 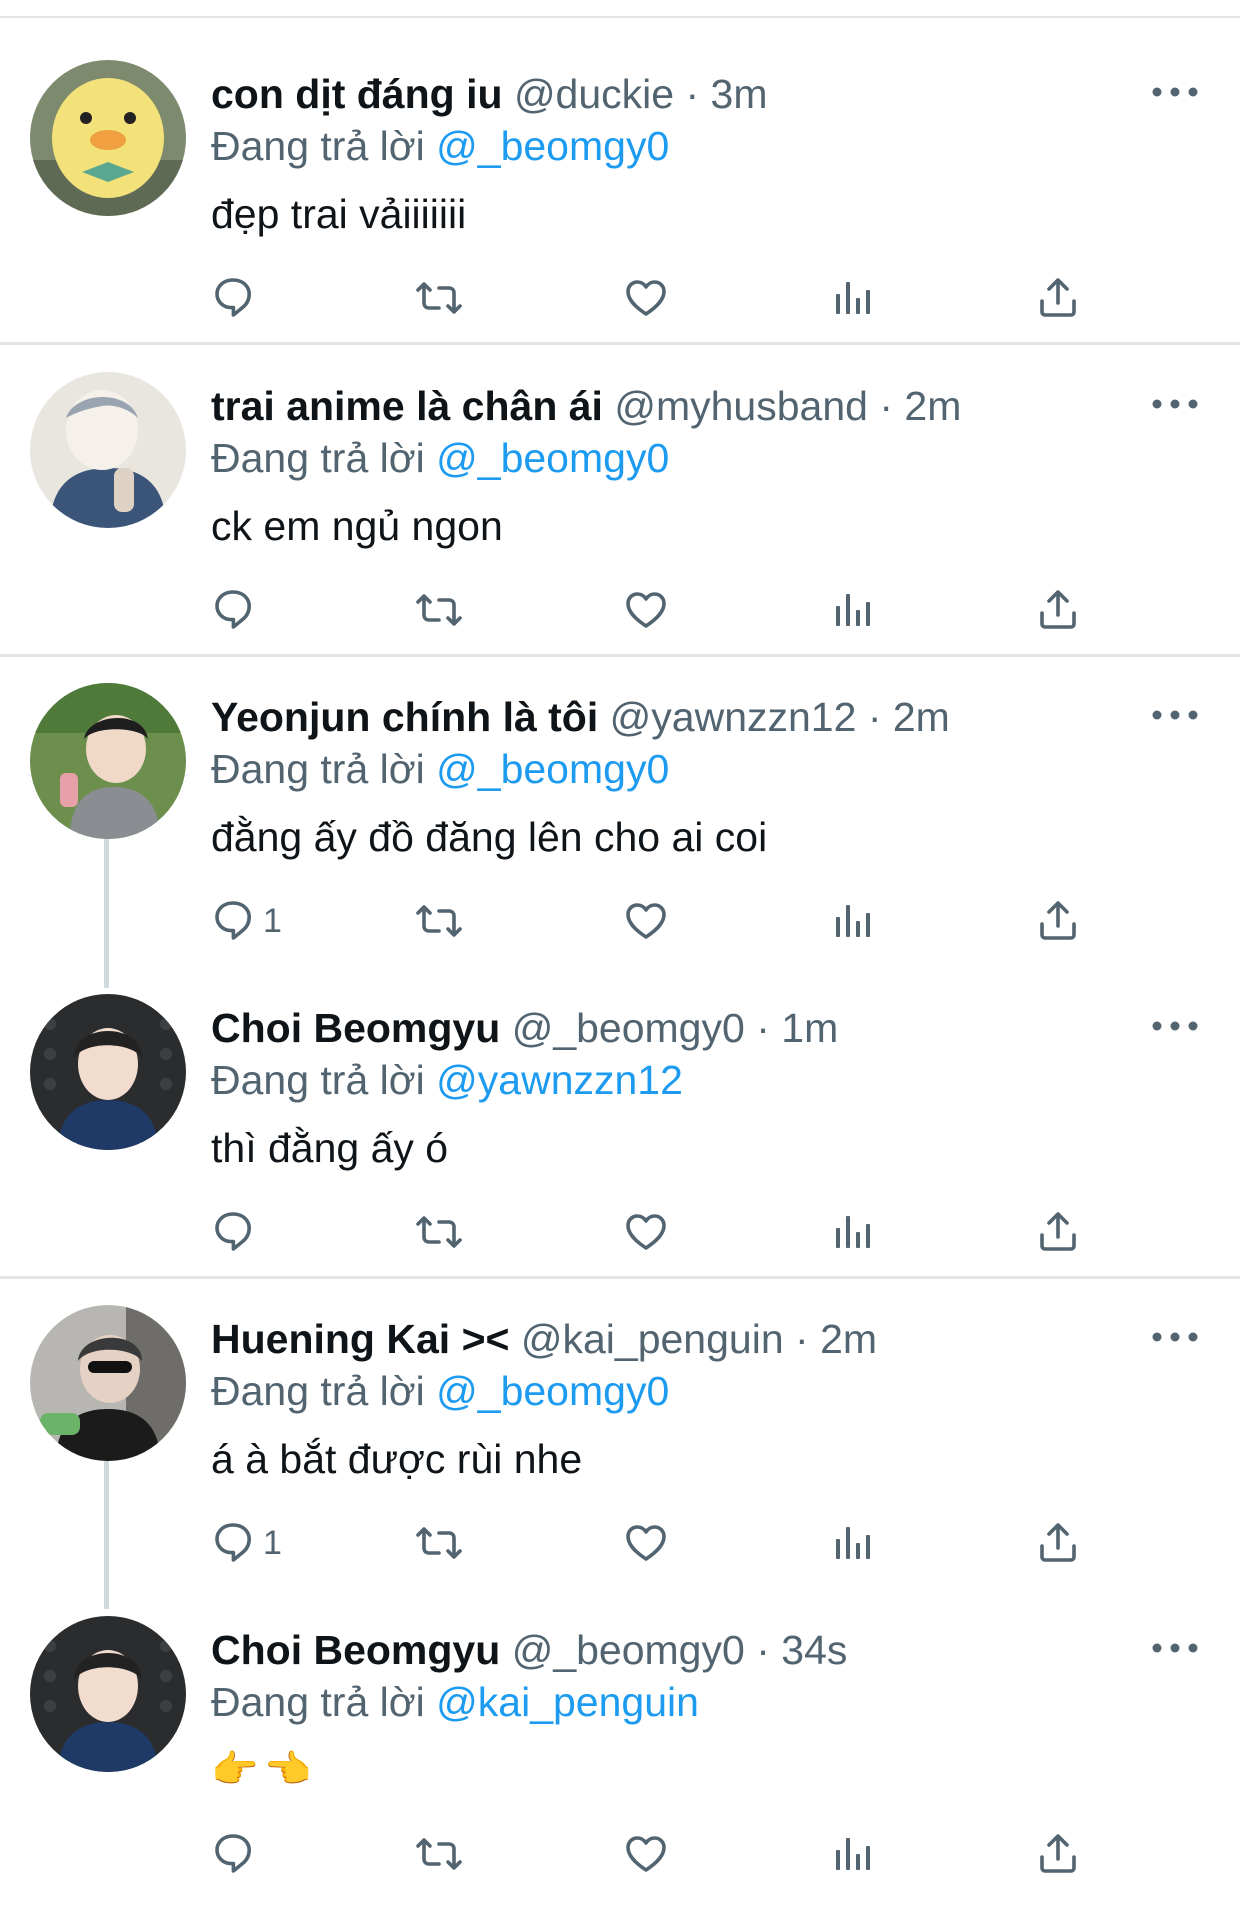 I want to click on tweet-text: á à bắt được rùi nhe, so click(x=397, y=1459).